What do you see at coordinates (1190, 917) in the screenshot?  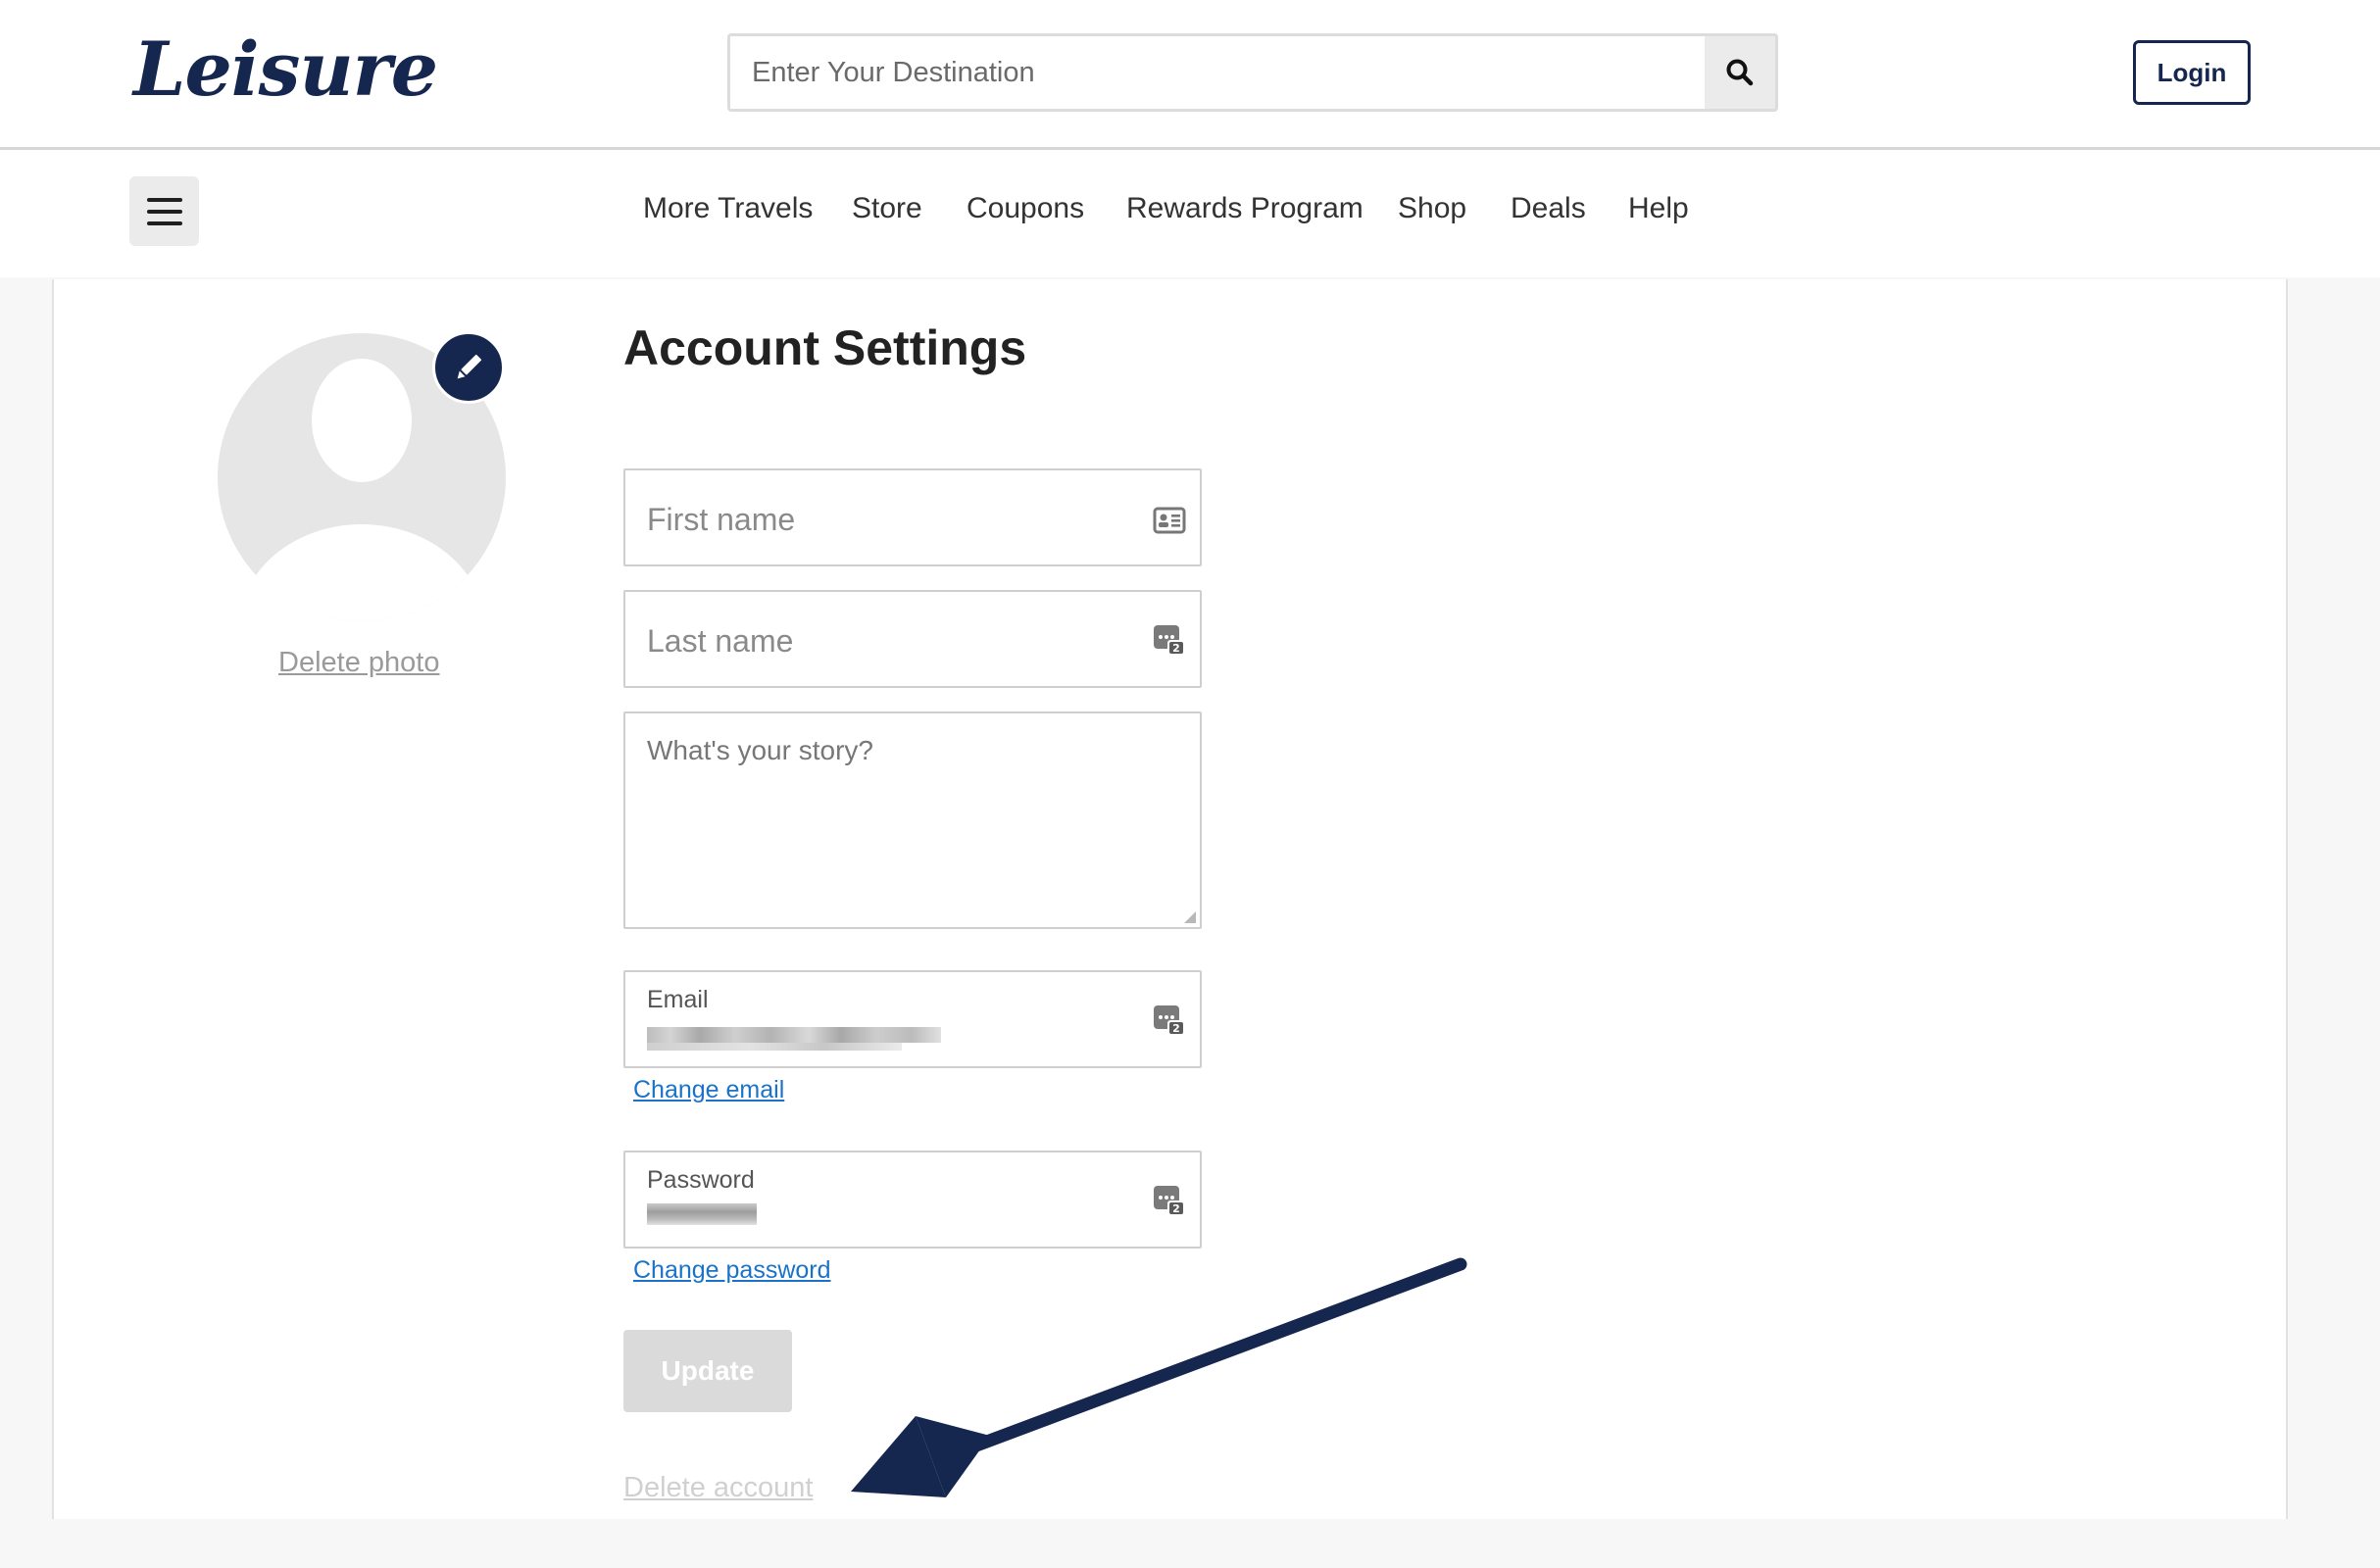 I see `resize-grip-icon` at bounding box center [1190, 917].